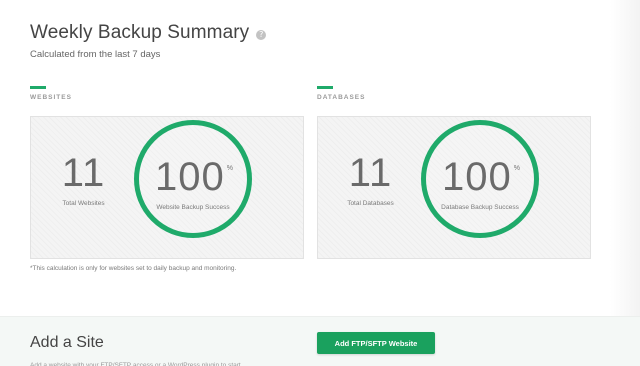 The image size is (640, 366). I want to click on database-backup-success-unit: %, so click(516, 168).